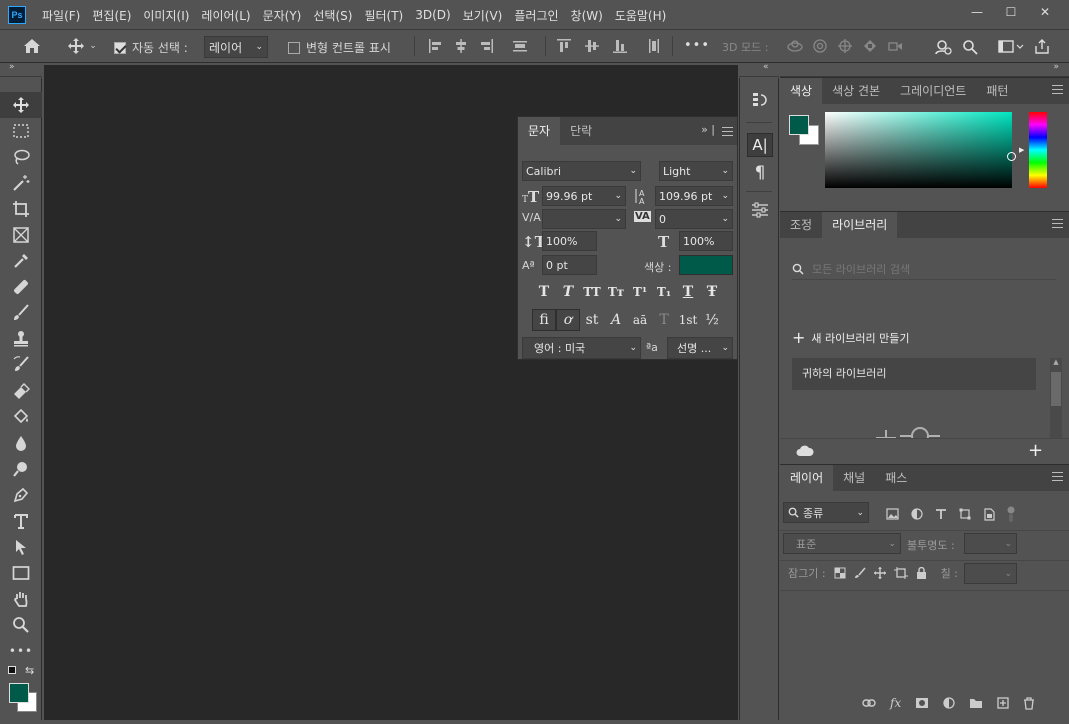 The height and width of the screenshot is (724, 1069). I want to click on marquee-tool-icon, so click(21, 131).